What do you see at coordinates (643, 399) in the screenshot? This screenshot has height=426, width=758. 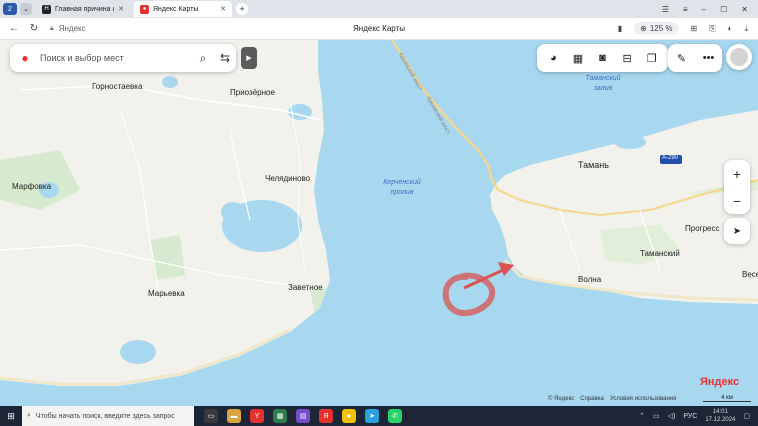 I see `terms-link: Условия использования` at bounding box center [643, 399].